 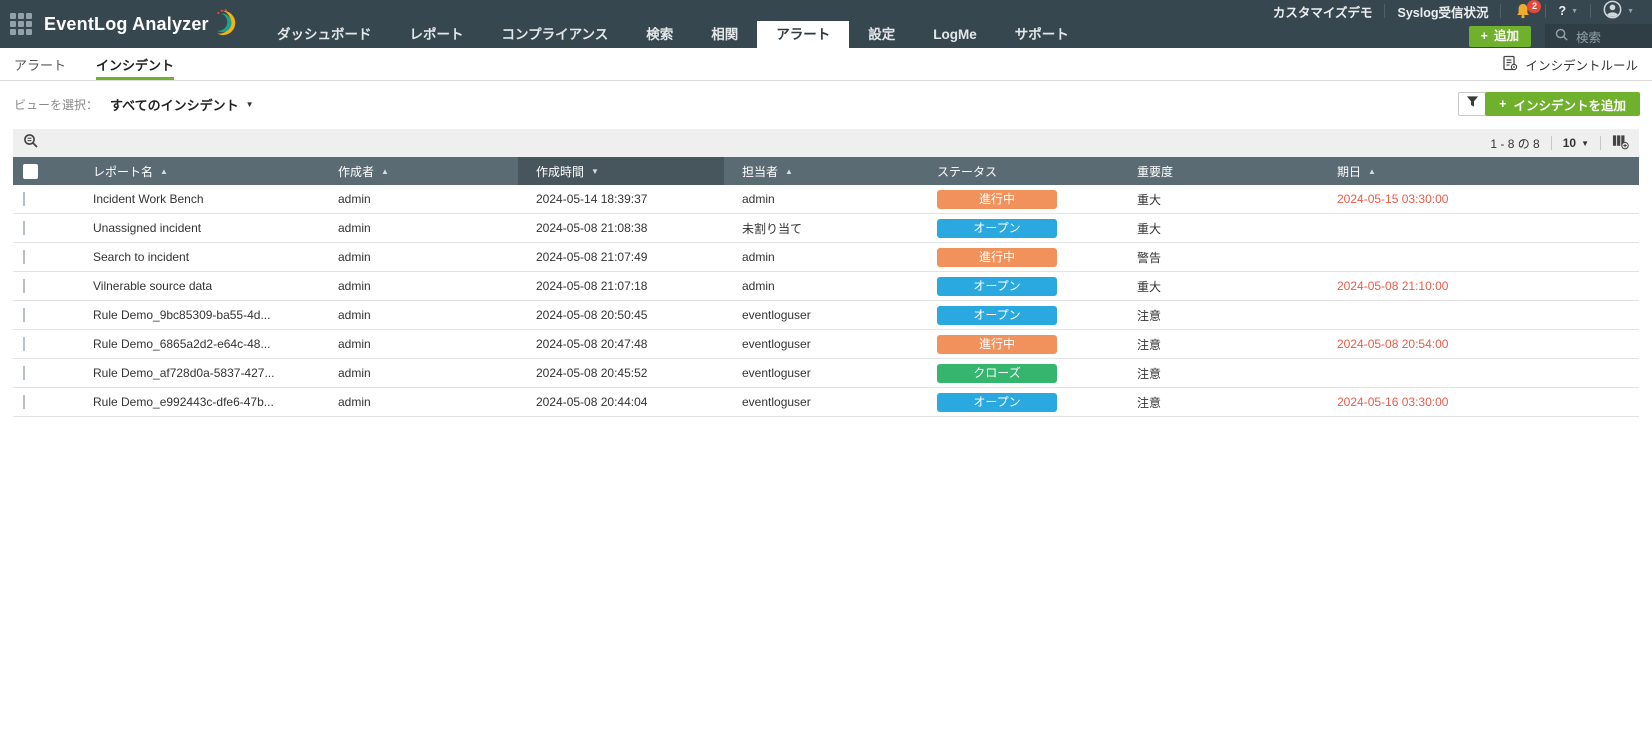 What do you see at coordinates (595, 171) in the screenshot?
I see `sort-desc-icon: ▼` at bounding box center [595, 171].